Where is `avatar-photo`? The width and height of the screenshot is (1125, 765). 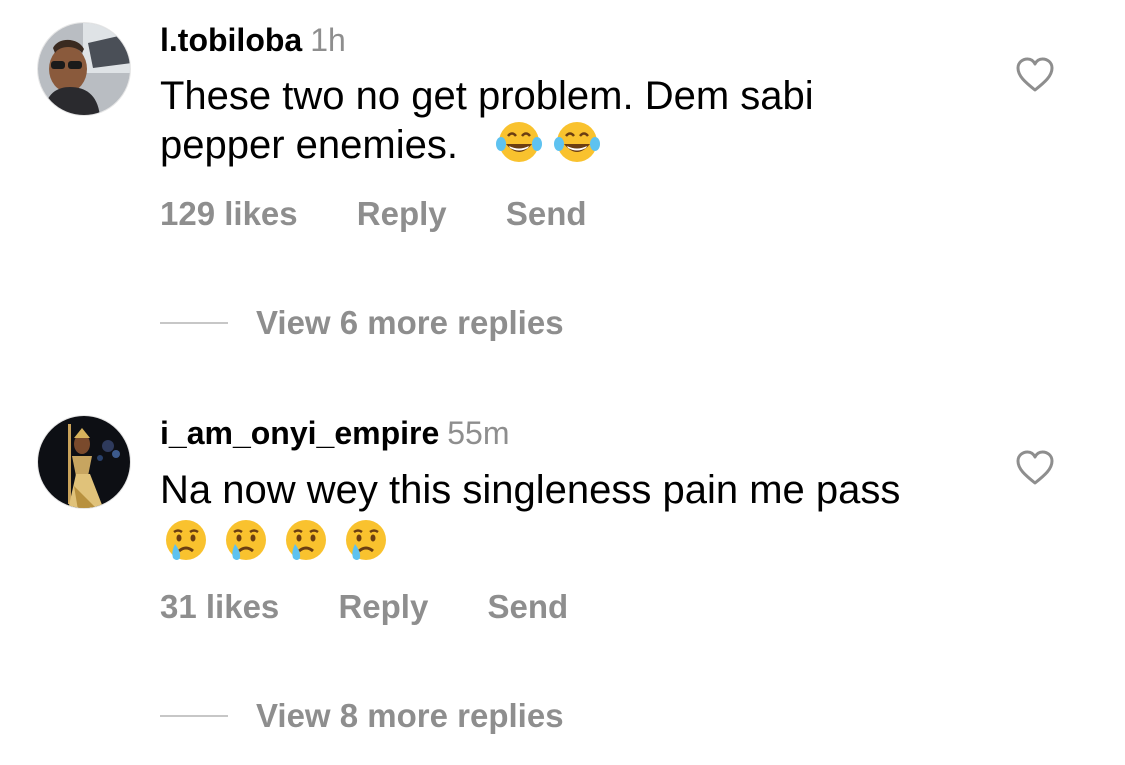 avatar-photo is located at coordinates (84, 462).